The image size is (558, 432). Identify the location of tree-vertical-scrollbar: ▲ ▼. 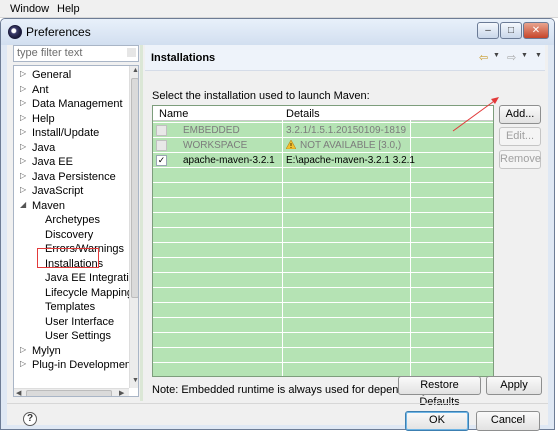
(133, 227).